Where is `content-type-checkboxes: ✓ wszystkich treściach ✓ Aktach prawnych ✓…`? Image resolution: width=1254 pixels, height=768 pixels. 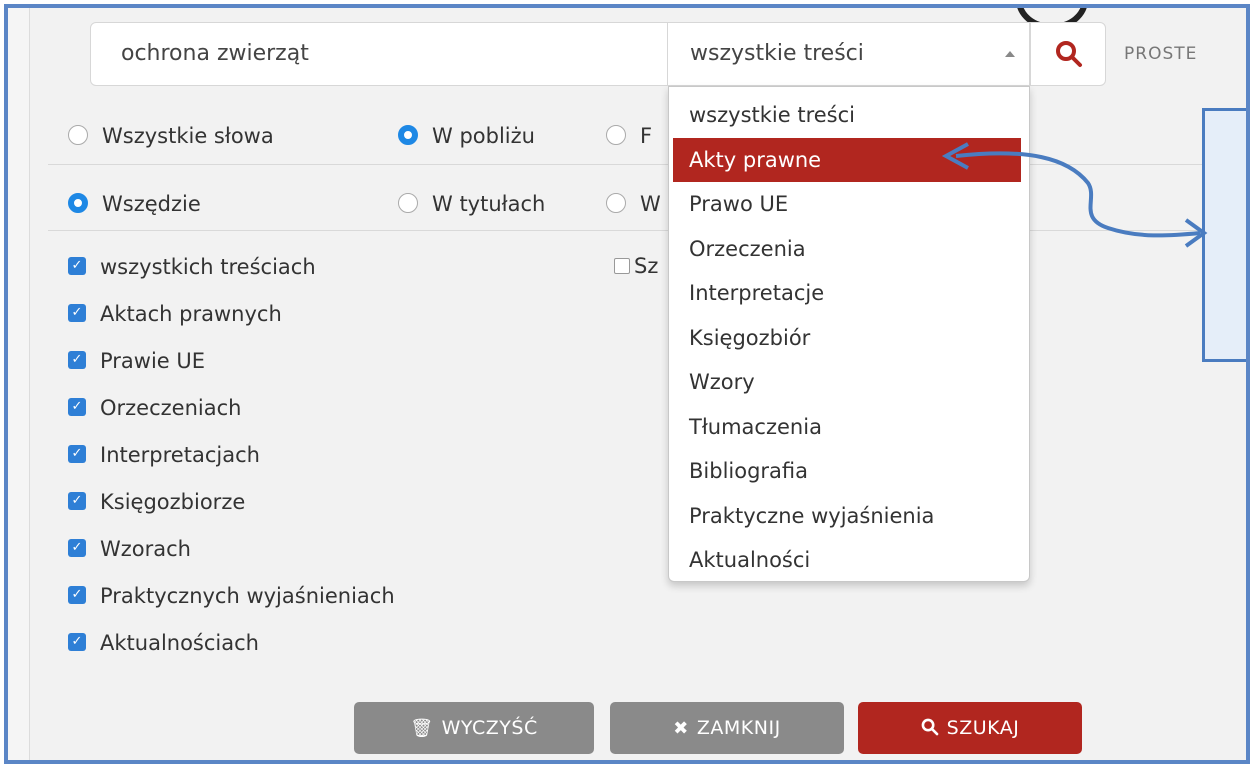
content-type-checkboxes: ✓ wszystkich treściach ✓ Aktach prawnych ✓… is located at coordinates (231, 455).